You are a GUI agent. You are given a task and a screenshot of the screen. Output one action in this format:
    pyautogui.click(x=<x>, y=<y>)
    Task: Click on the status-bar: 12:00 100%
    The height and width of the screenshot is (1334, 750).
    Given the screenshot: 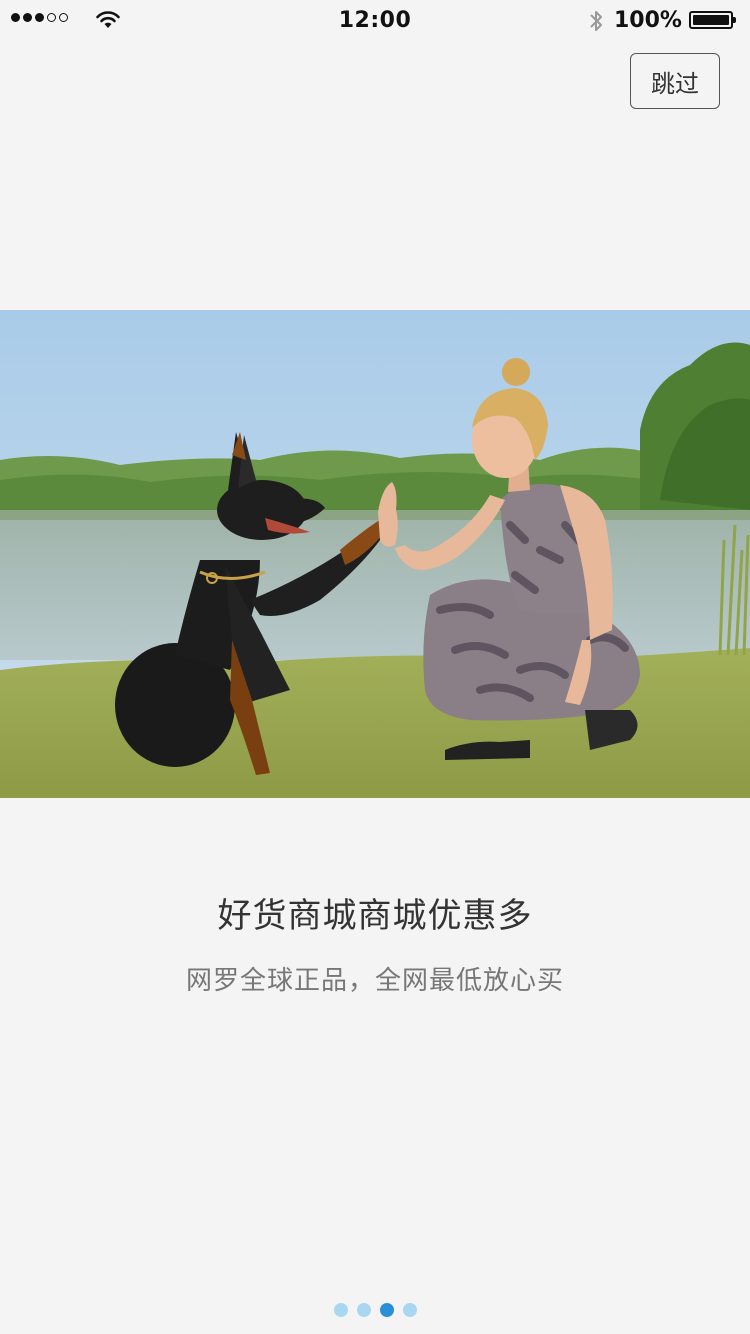 What is the action you would take?
    pyautogui.click(x=375, y=20)
    